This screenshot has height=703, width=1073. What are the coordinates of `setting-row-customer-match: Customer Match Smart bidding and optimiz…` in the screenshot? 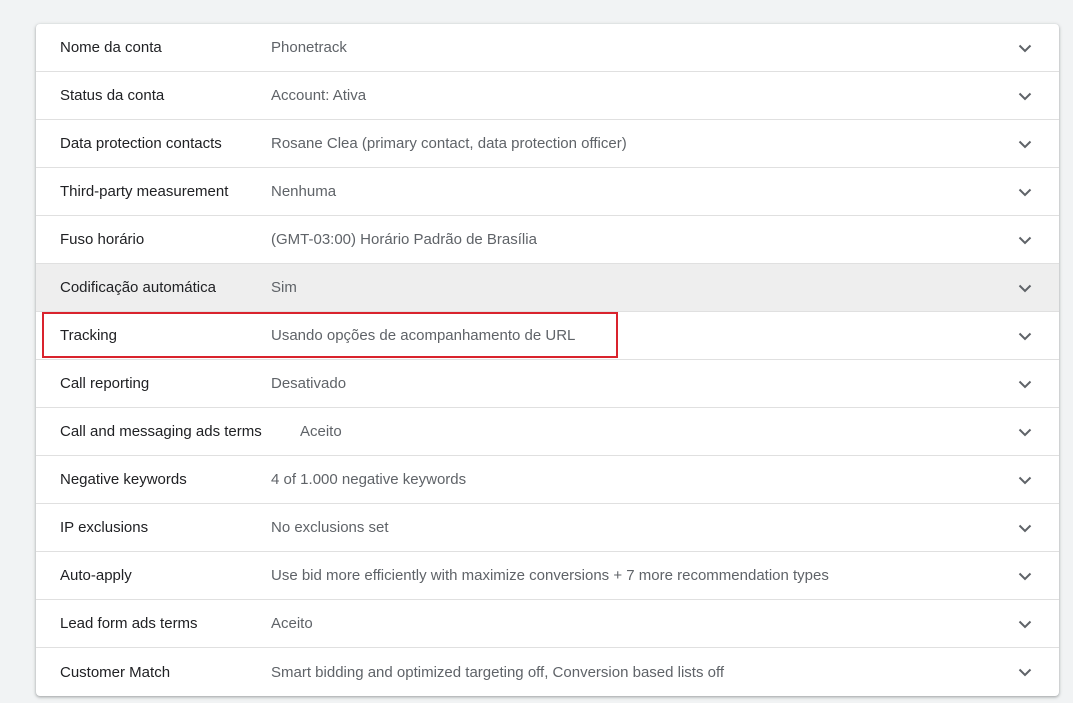 It's located at (547, 672).